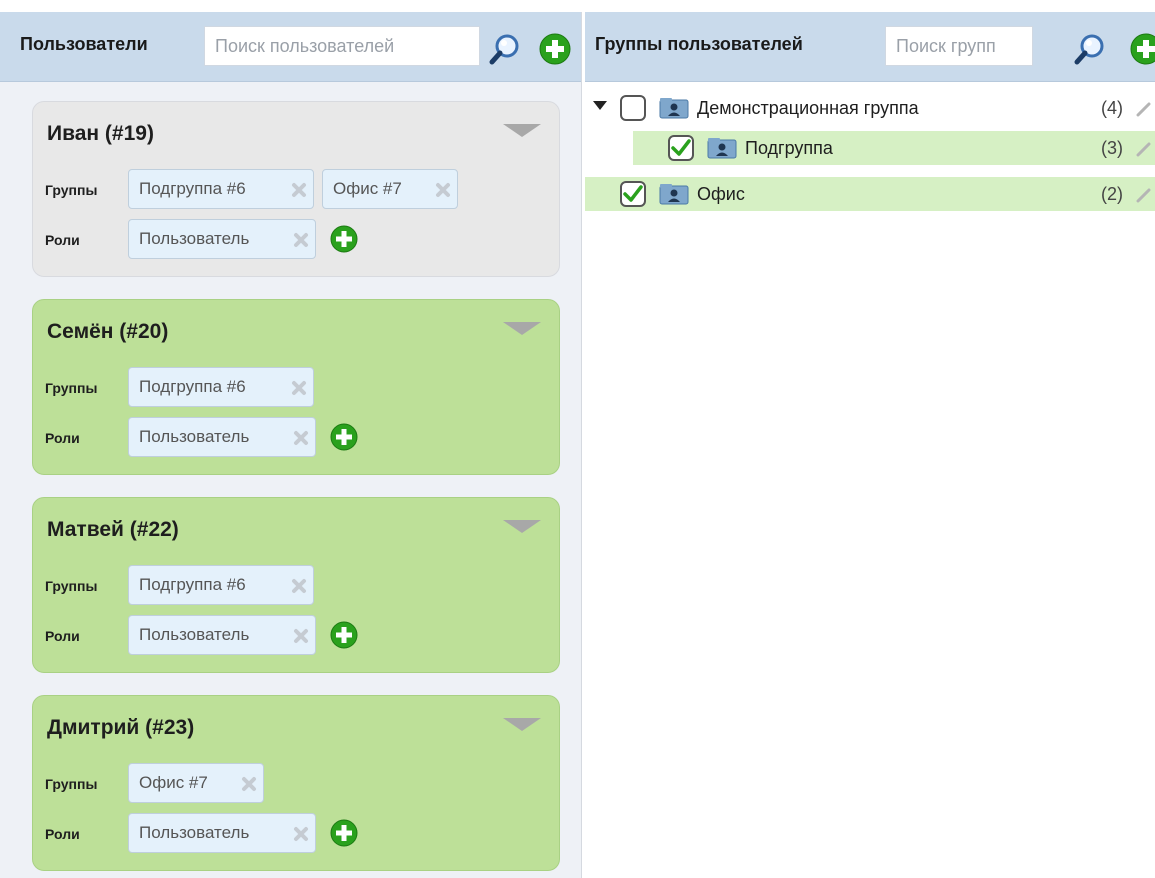 This screenshot has height=878, width=1155. Describe the element at coordinates (789, 148) in the screenshot. I see `tree-row-label: Подгруппа` at that location.